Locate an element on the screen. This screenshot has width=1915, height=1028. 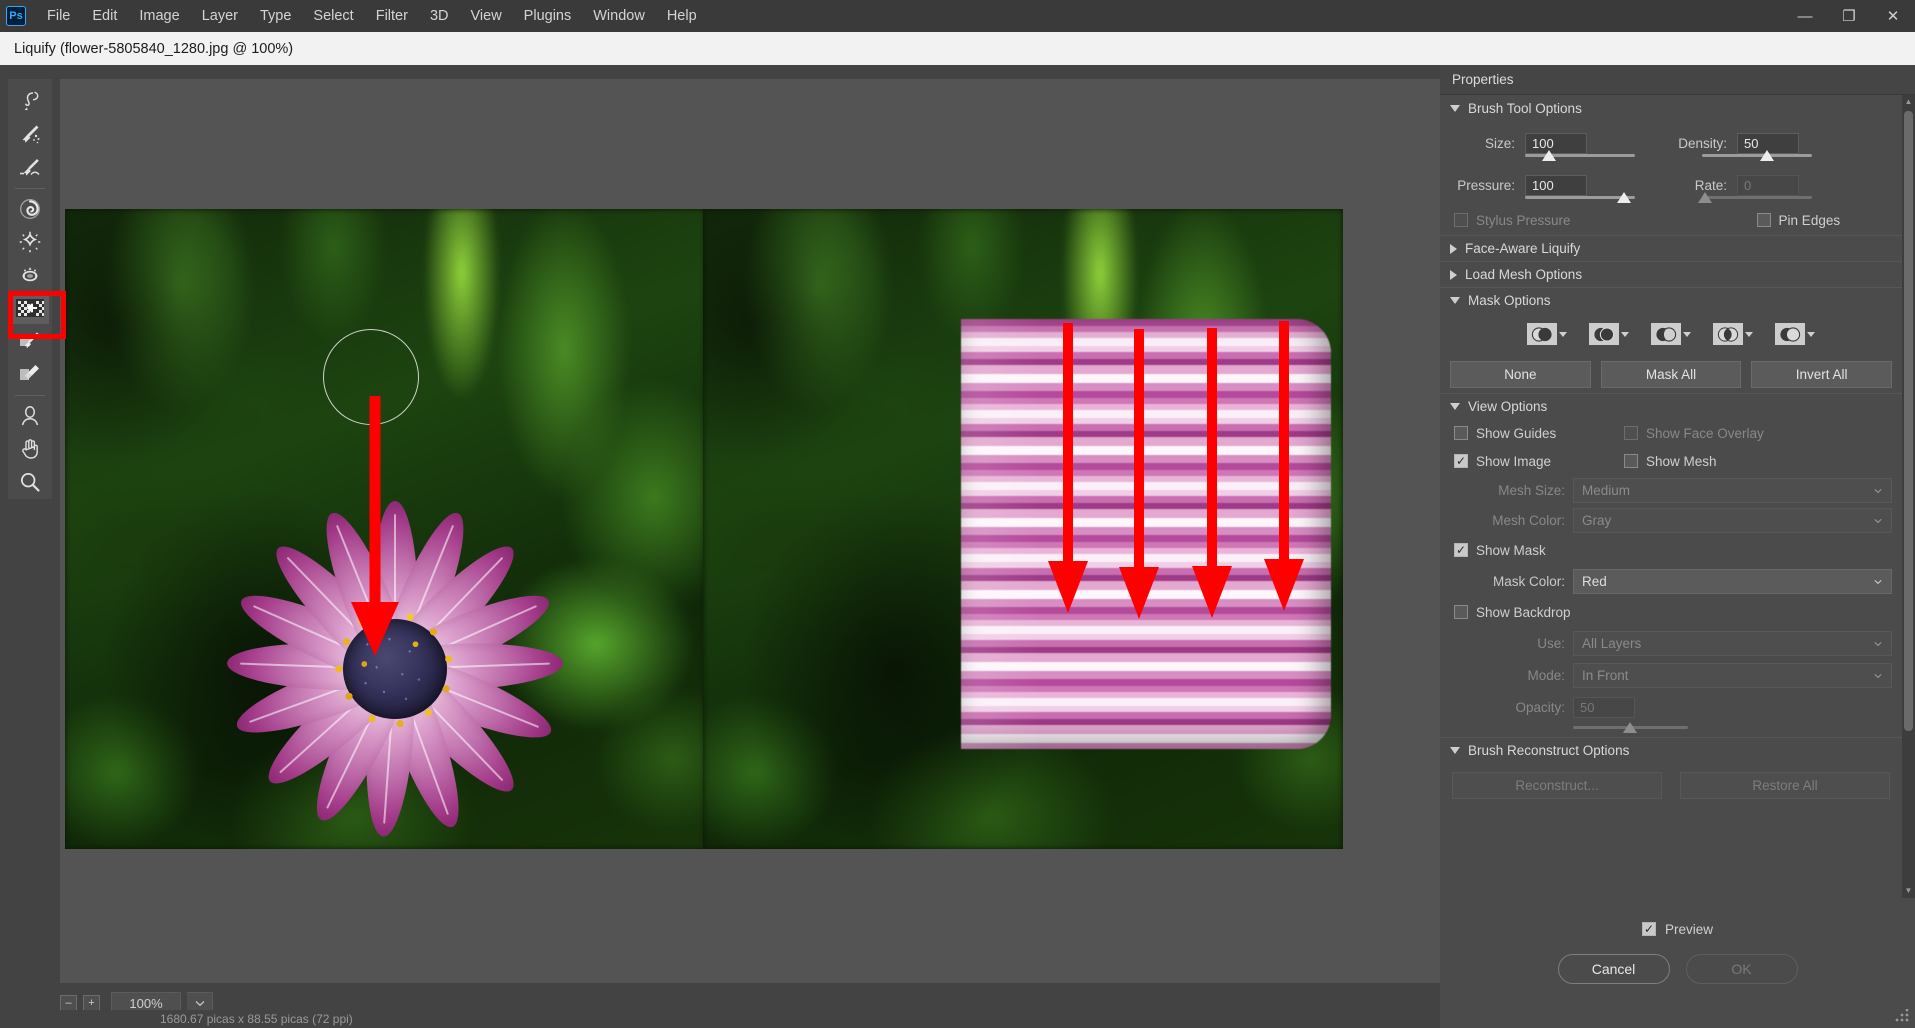
show-mask-checkbox-row: Show Mask is located at coordinates (1500, 550).